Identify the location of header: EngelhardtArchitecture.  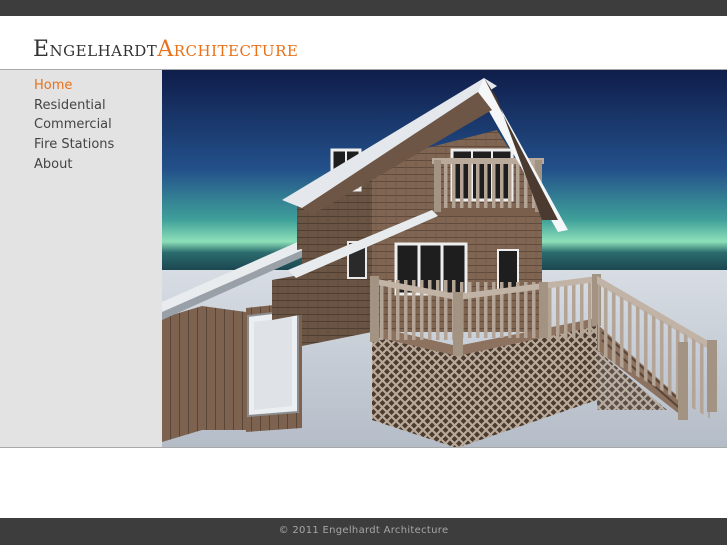
(363, 43).